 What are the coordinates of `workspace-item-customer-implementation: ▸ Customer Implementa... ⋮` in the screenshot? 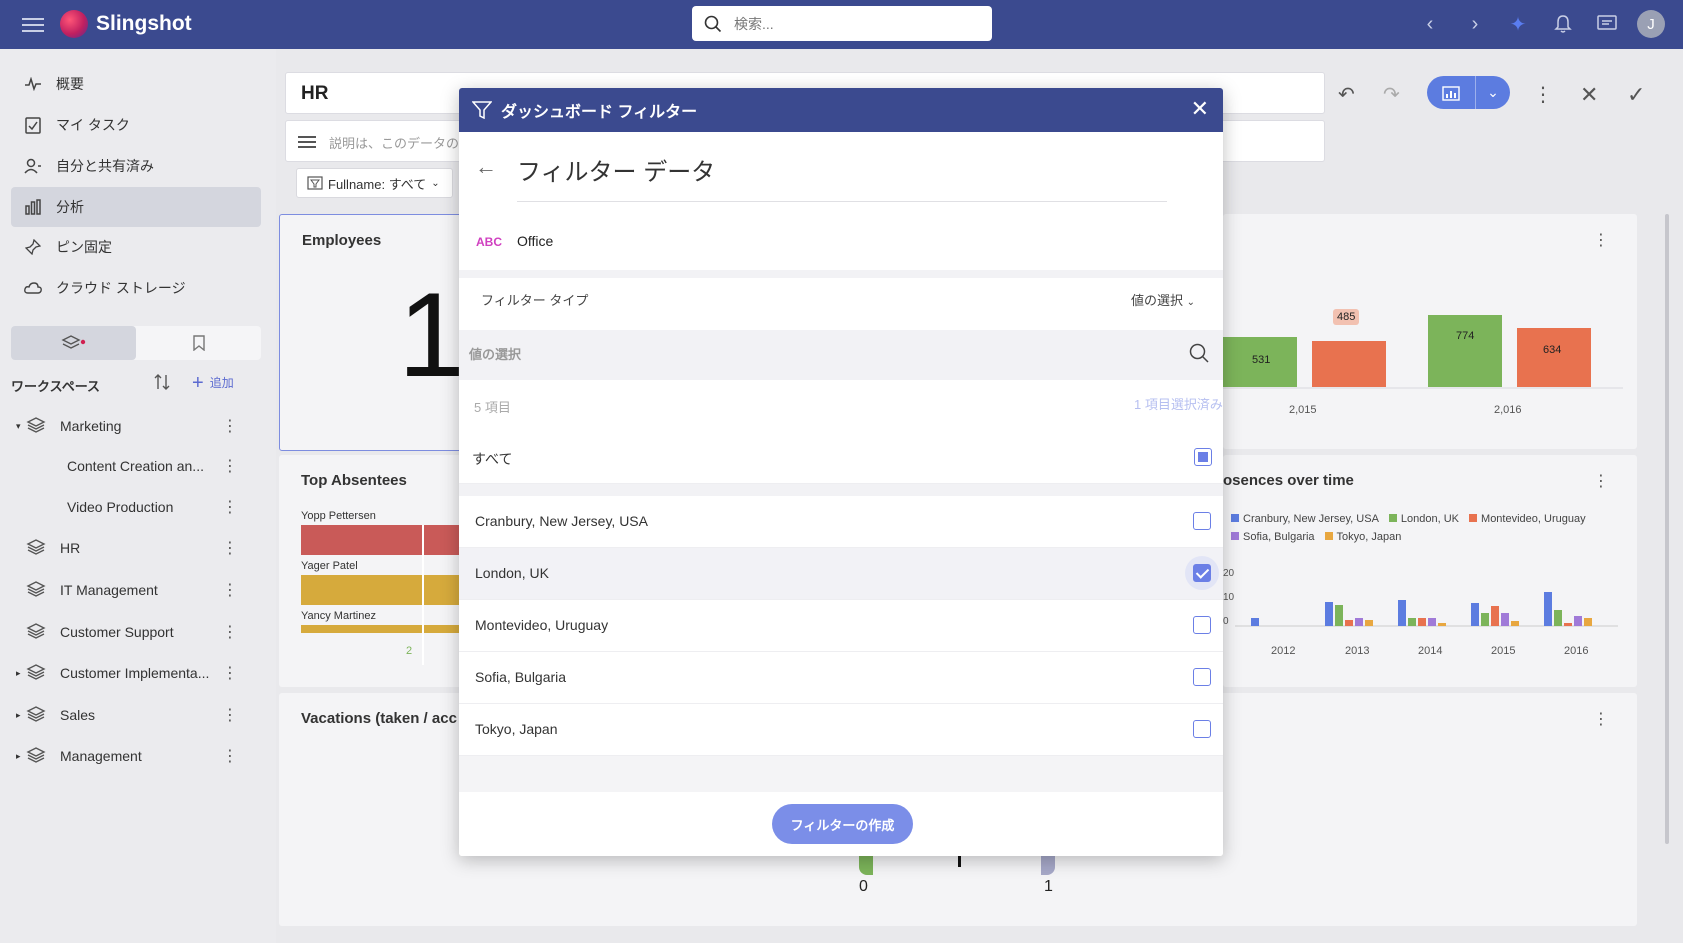 It's located at (138, 673).